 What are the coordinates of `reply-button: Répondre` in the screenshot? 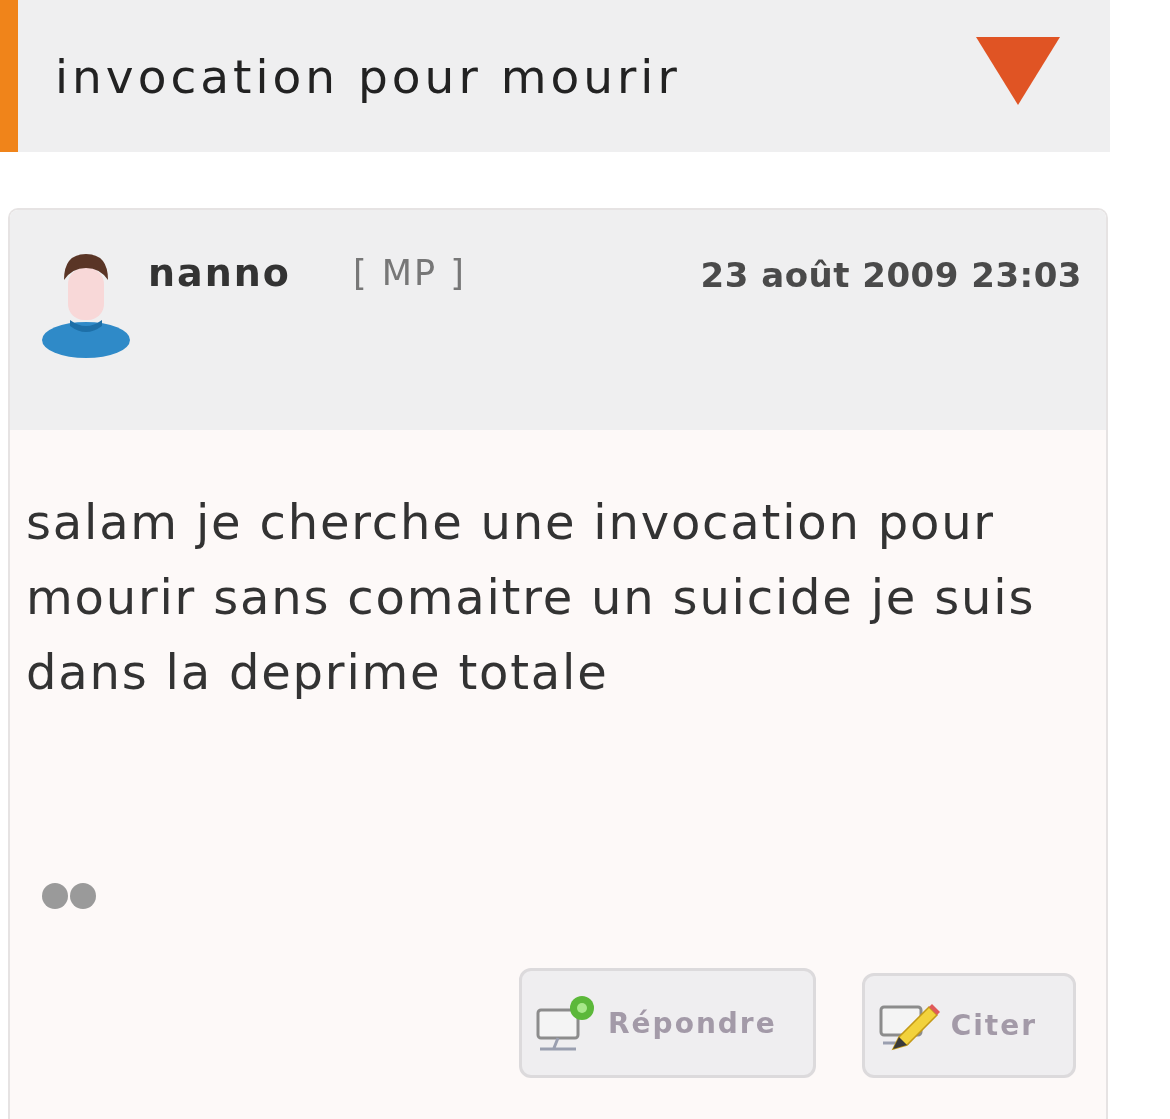 It's located at (667, 1023).